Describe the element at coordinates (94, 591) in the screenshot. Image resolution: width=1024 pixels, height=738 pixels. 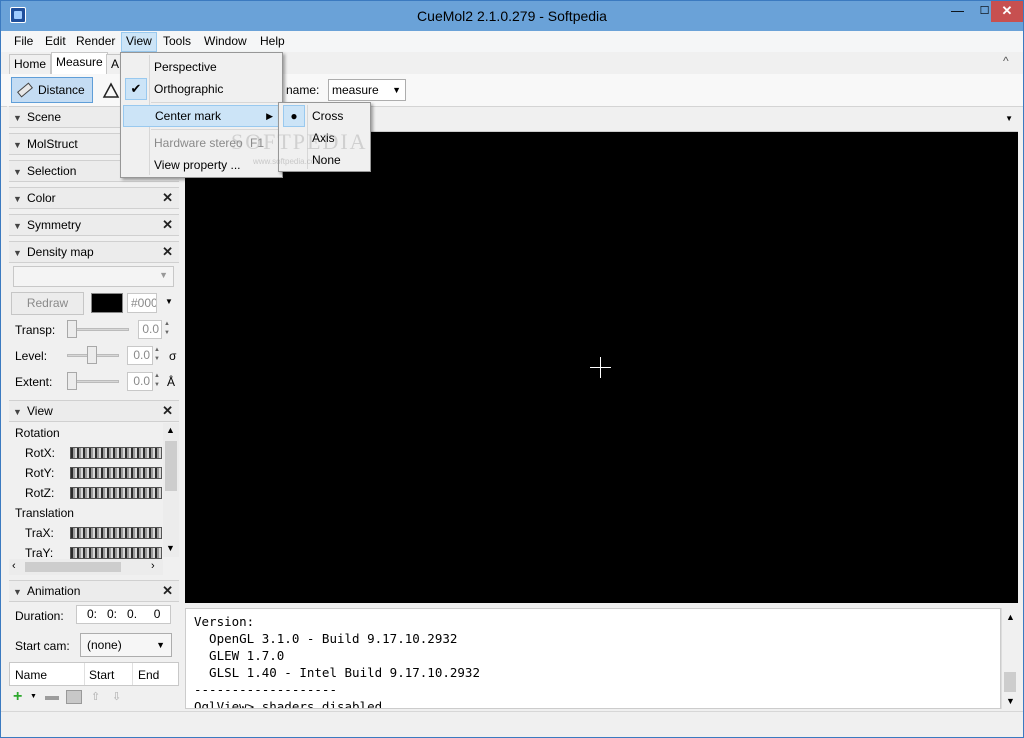
I see `panel-header-animation: ▼ Animation ✕` at that location.